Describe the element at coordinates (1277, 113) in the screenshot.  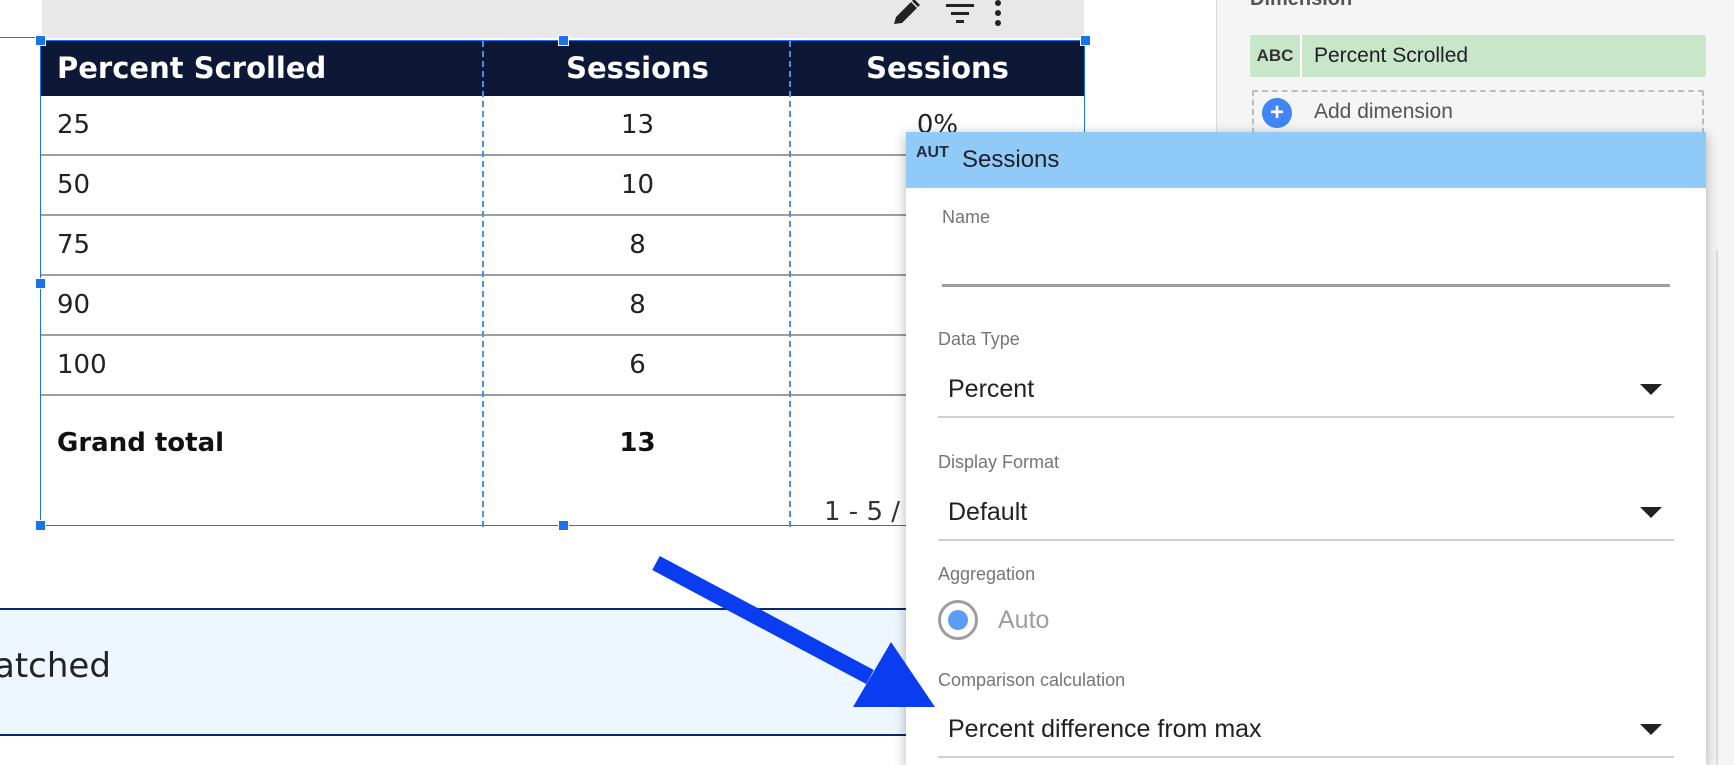
I see `plus-icon: +` at that location.